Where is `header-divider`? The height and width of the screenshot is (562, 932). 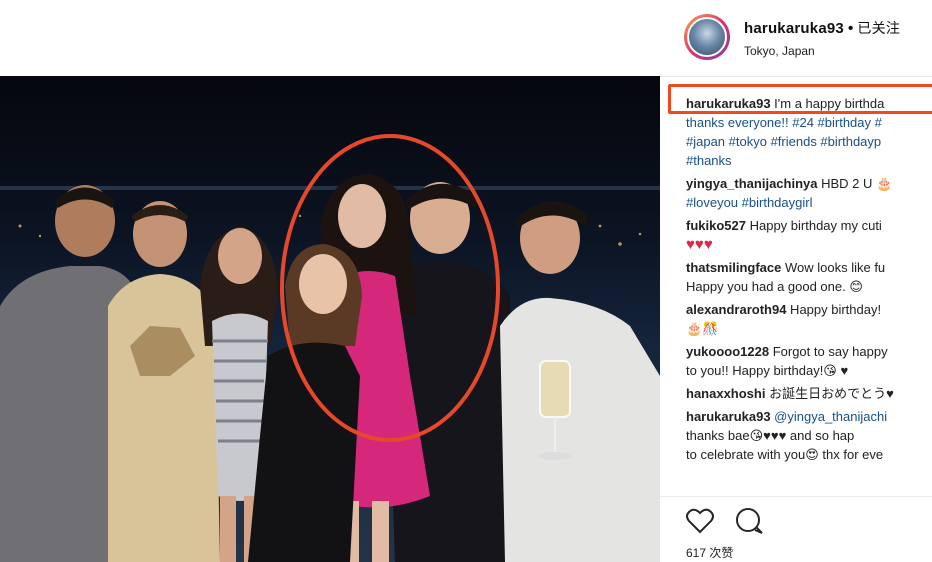 header-divider is located at coordinates (796, 76).